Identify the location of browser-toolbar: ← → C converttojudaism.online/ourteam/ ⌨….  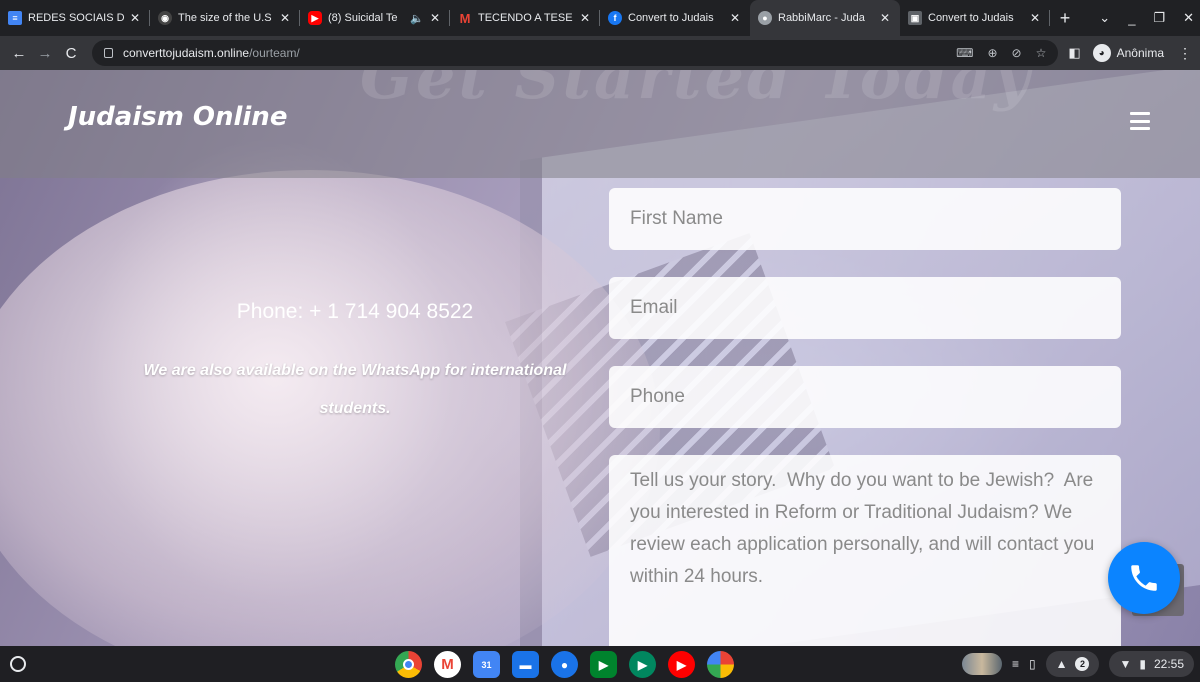
(600, 53).